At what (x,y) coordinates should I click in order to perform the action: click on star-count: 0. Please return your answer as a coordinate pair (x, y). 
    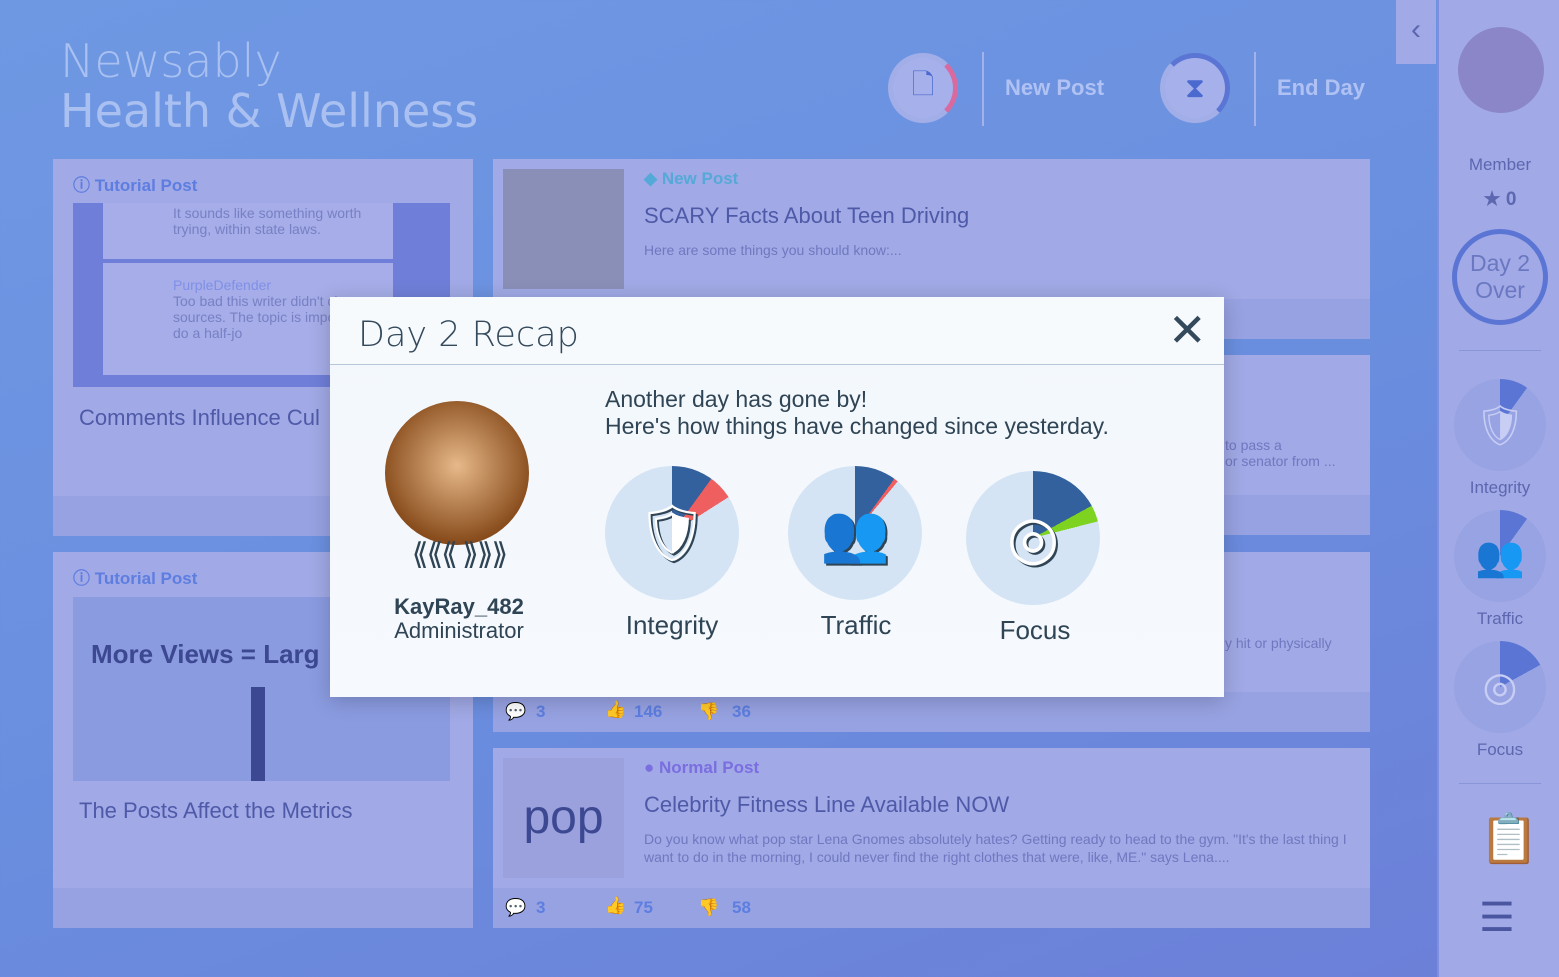
    Looking at the image, I should click on (1511, 199).